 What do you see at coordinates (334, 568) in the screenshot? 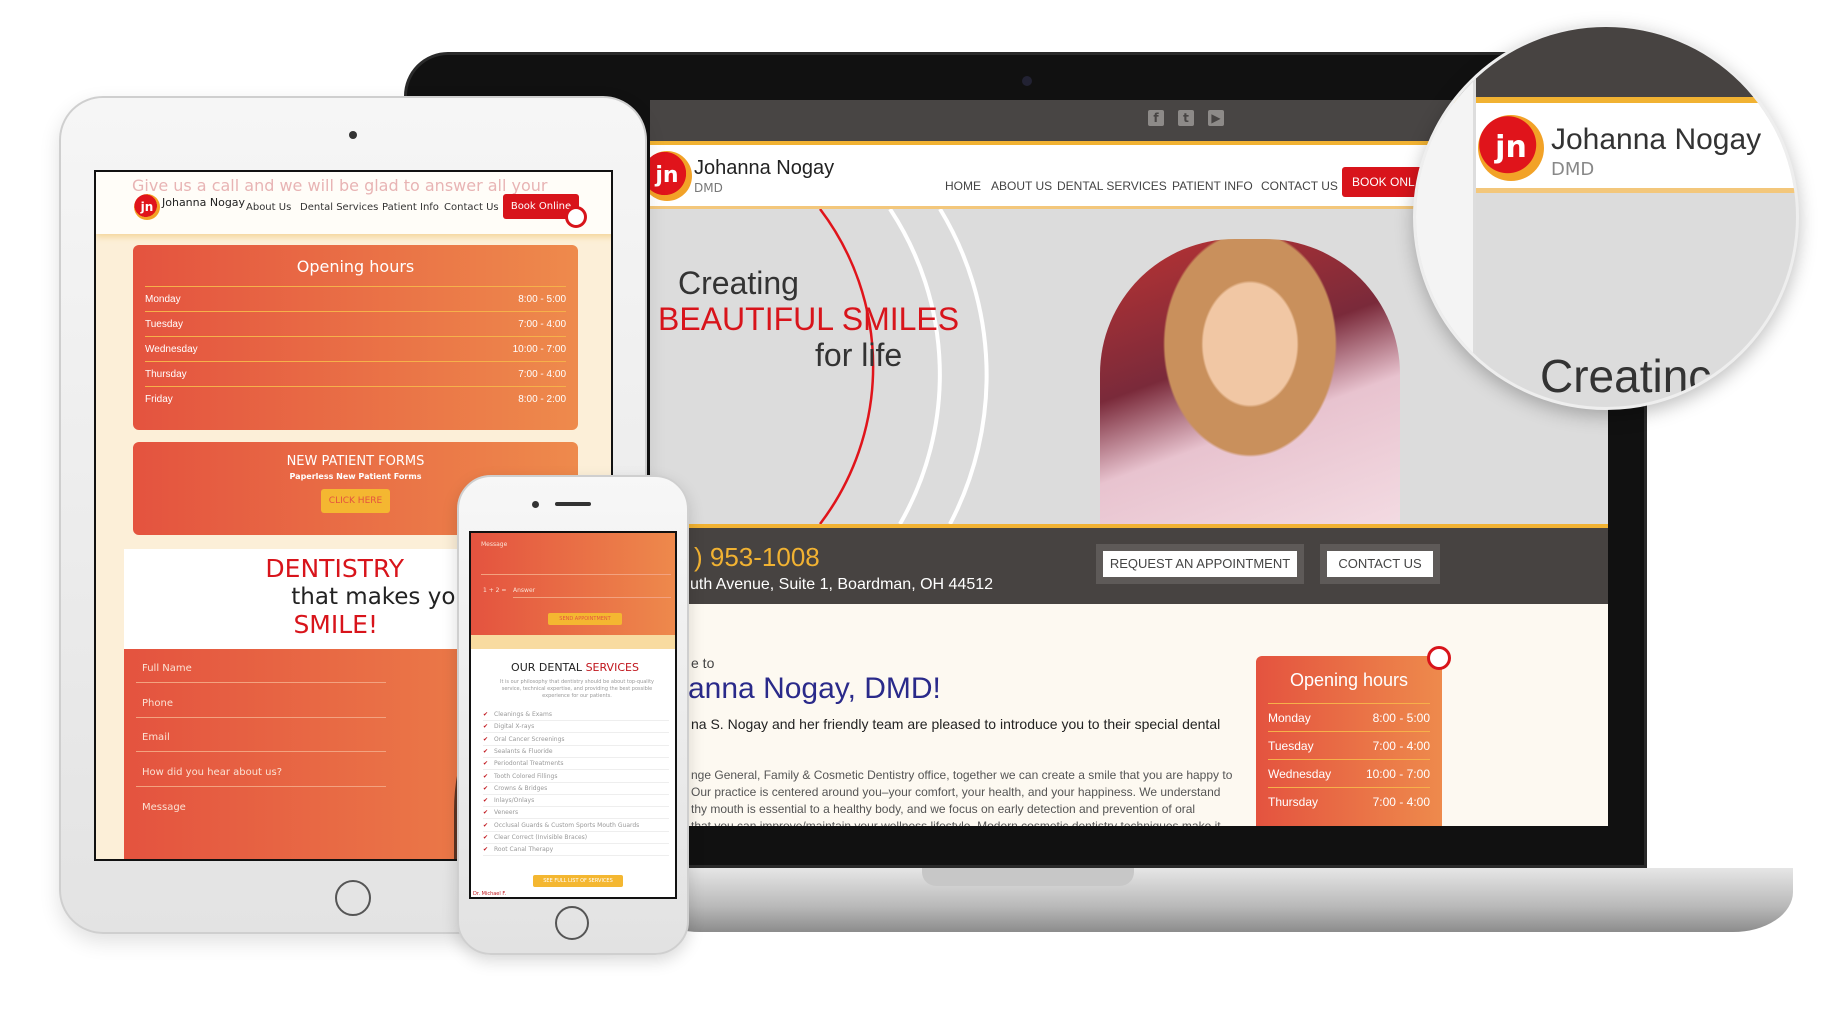
I see `tagline-1: DENTISTRY` at bounding box center [334, 568].